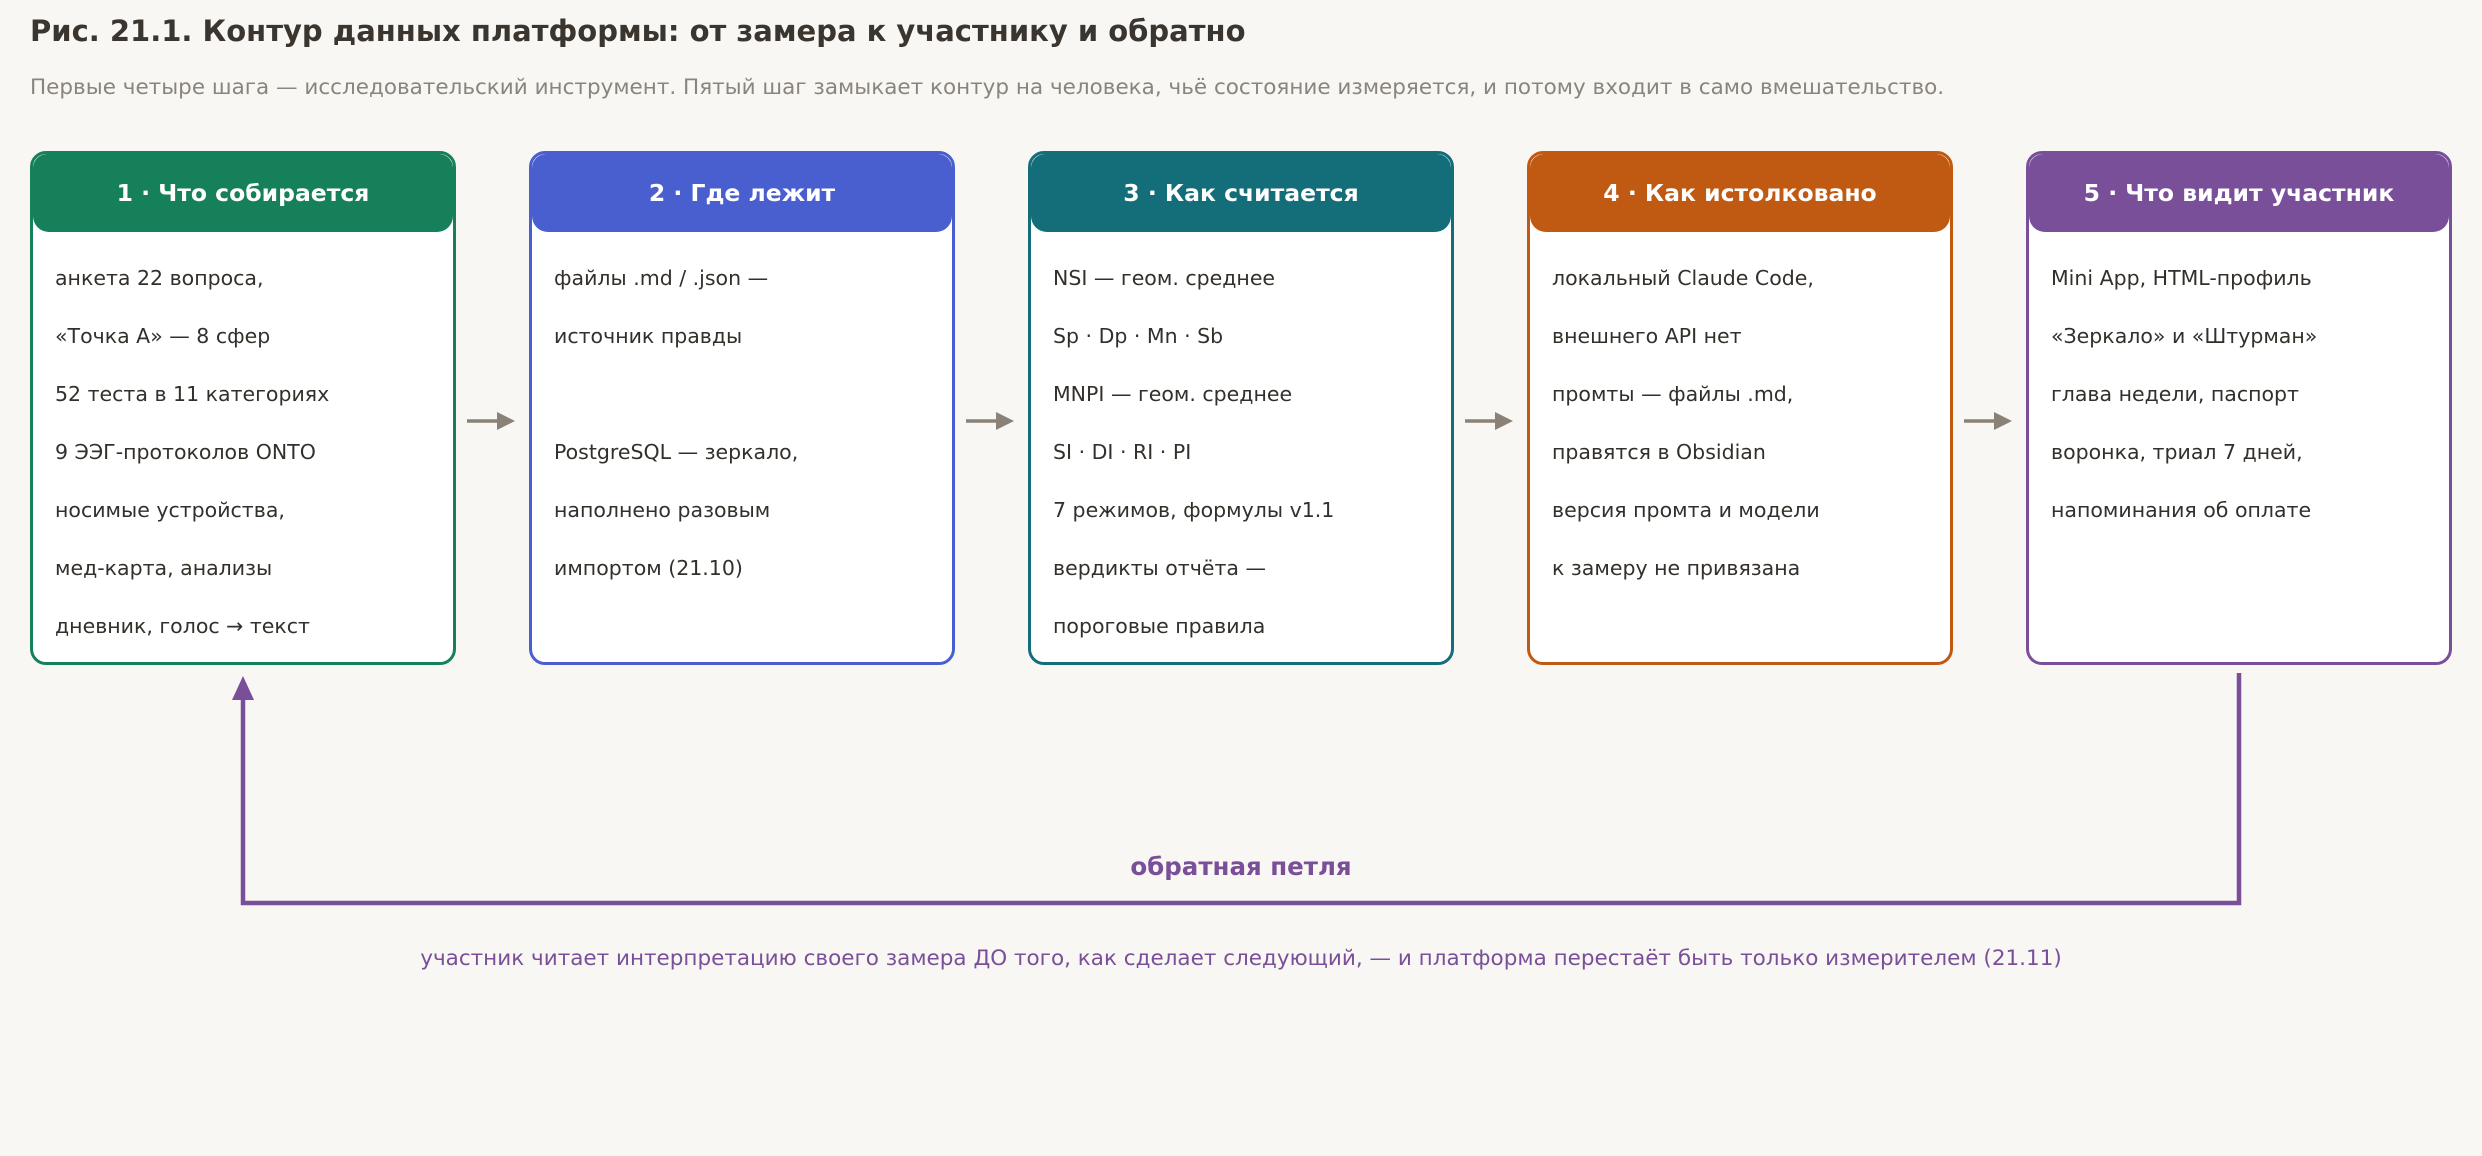  I want to click on feedback-loop-label: обратная петля, so click(1241, 866).